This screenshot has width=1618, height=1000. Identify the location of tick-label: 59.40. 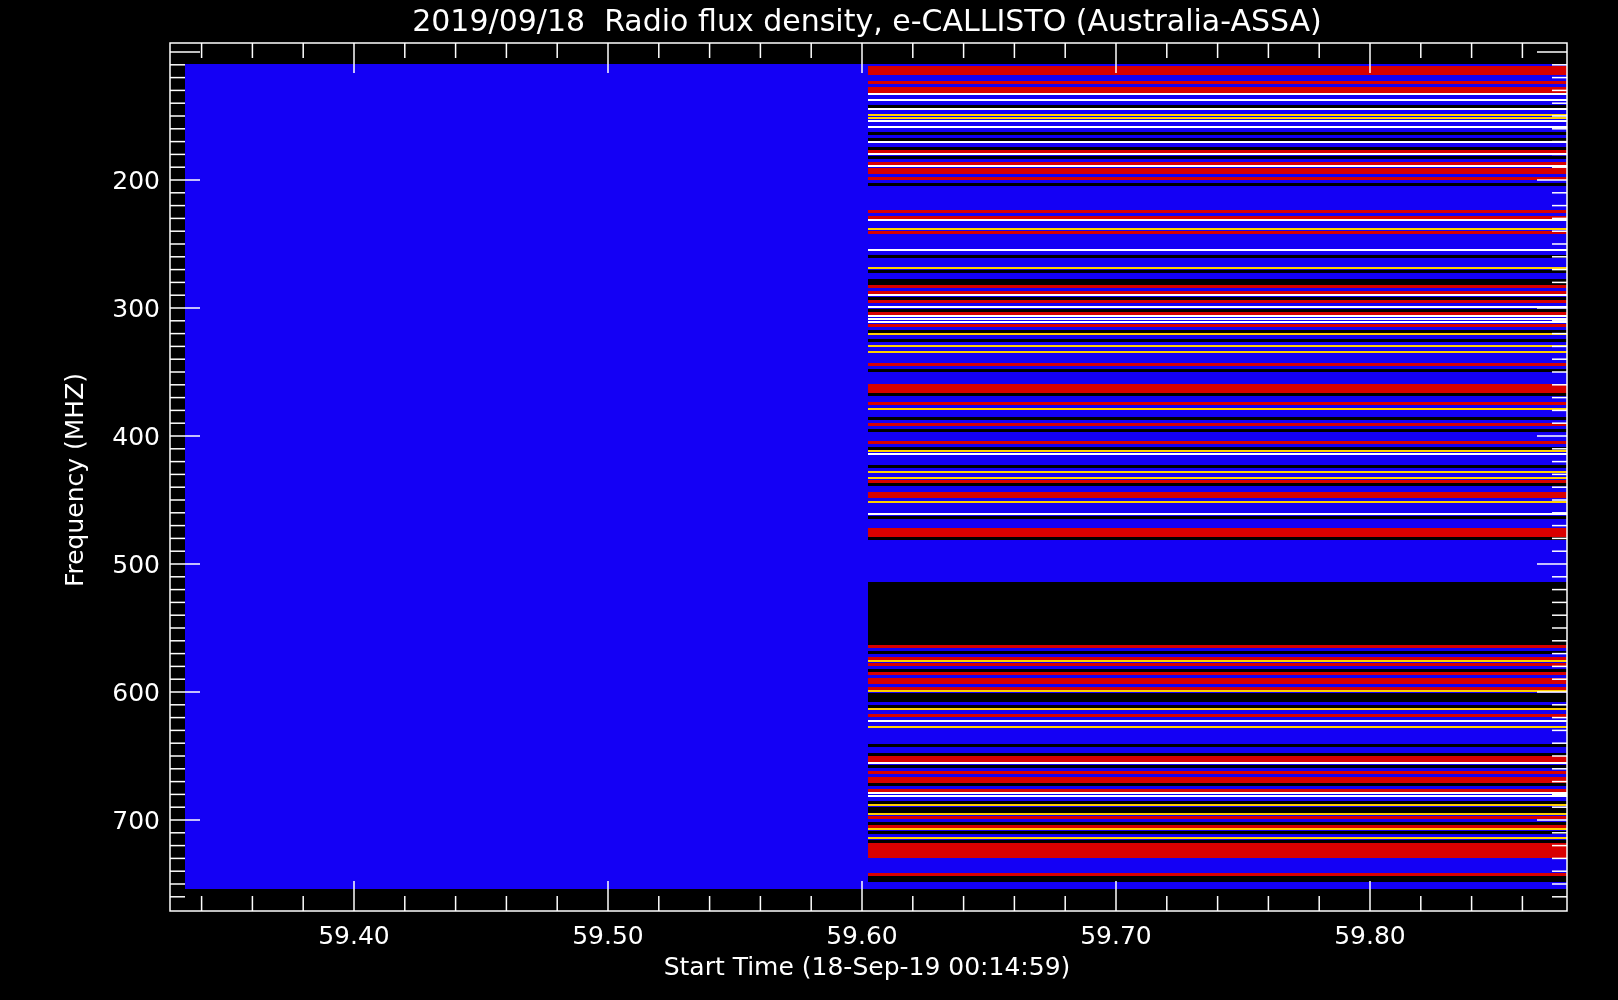
(354, 935).